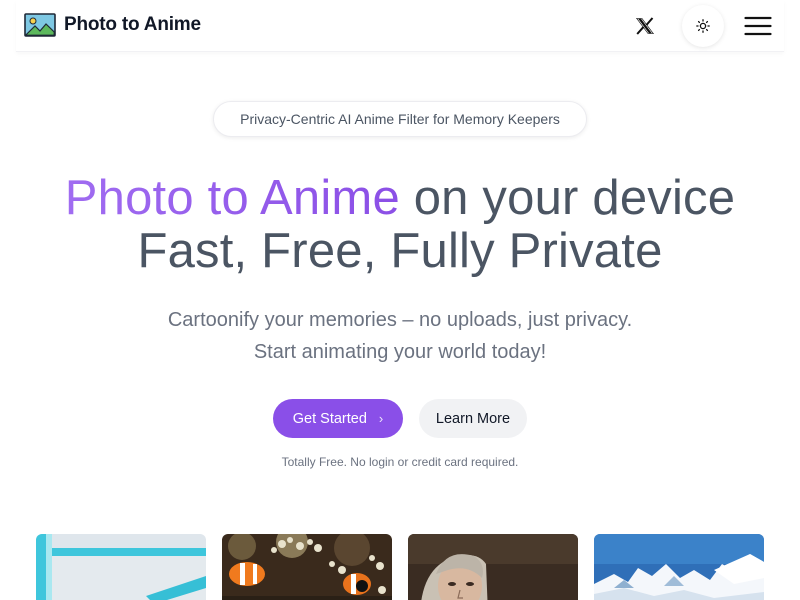 This screenshot has height=600, width=800. I want to click on hero-title-highlight: Photo to Anime, so click(232, 198).